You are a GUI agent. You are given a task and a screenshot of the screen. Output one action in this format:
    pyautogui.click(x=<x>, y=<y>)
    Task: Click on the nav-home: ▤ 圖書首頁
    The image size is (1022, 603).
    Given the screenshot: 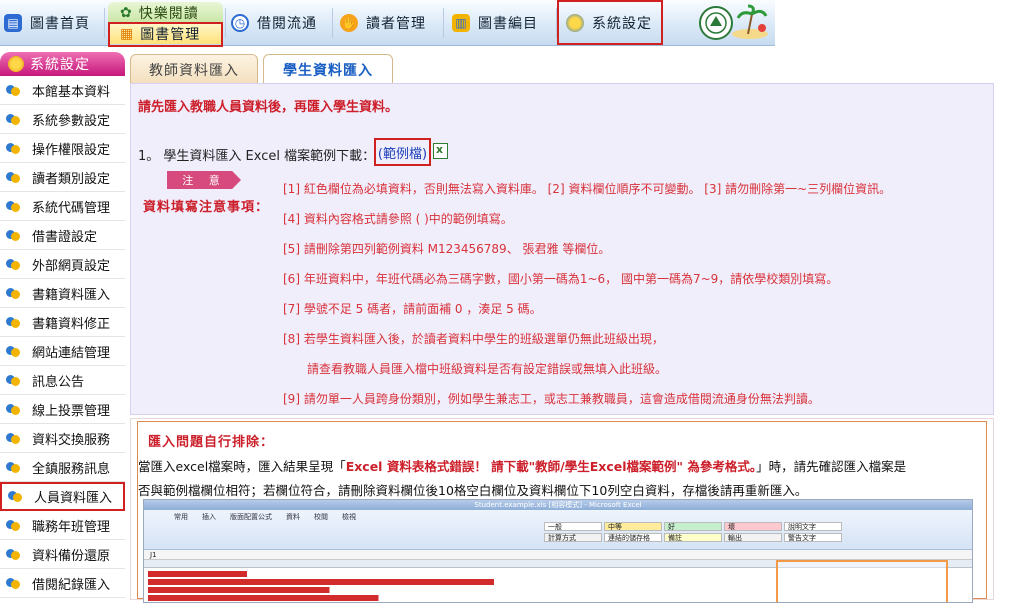 What is the action you would take?
    pyautogui.click(x=47, y=23)
    